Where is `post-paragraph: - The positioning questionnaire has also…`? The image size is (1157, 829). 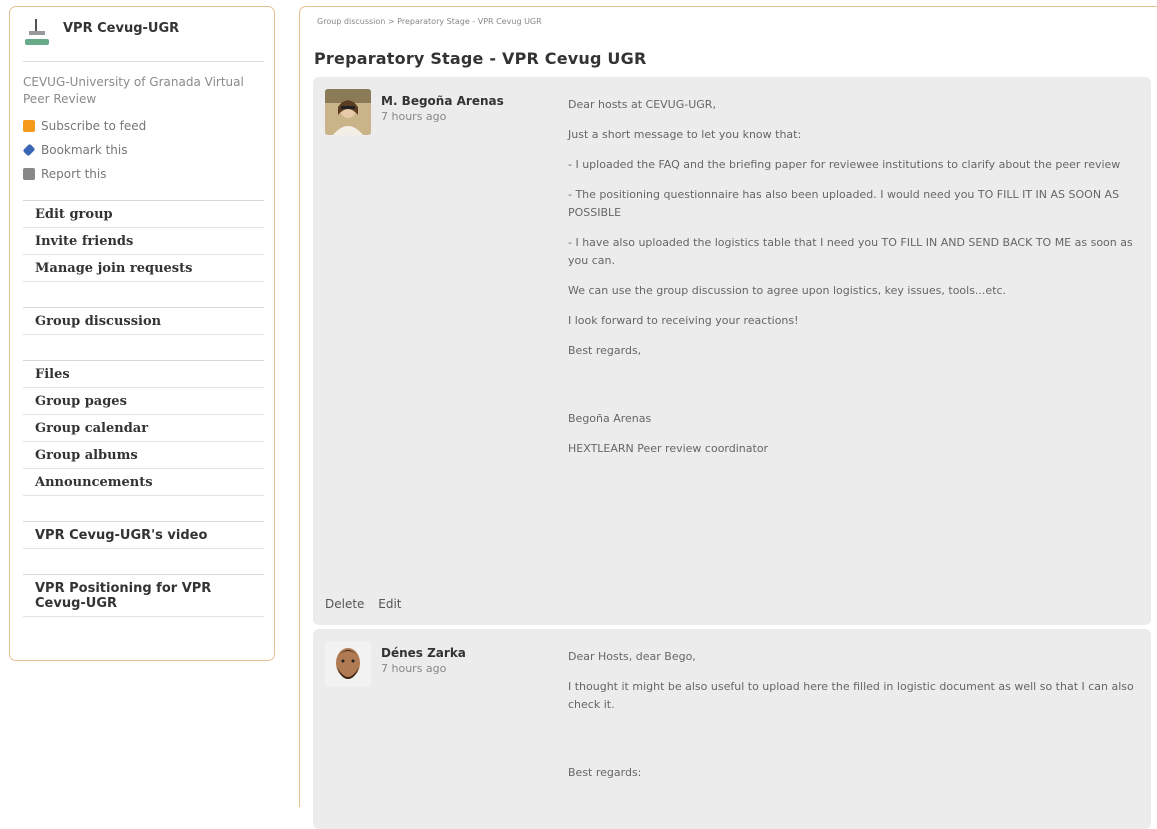
post-paragraph: - The positioning questionnaire has also… is located at coordinates (844, 203).